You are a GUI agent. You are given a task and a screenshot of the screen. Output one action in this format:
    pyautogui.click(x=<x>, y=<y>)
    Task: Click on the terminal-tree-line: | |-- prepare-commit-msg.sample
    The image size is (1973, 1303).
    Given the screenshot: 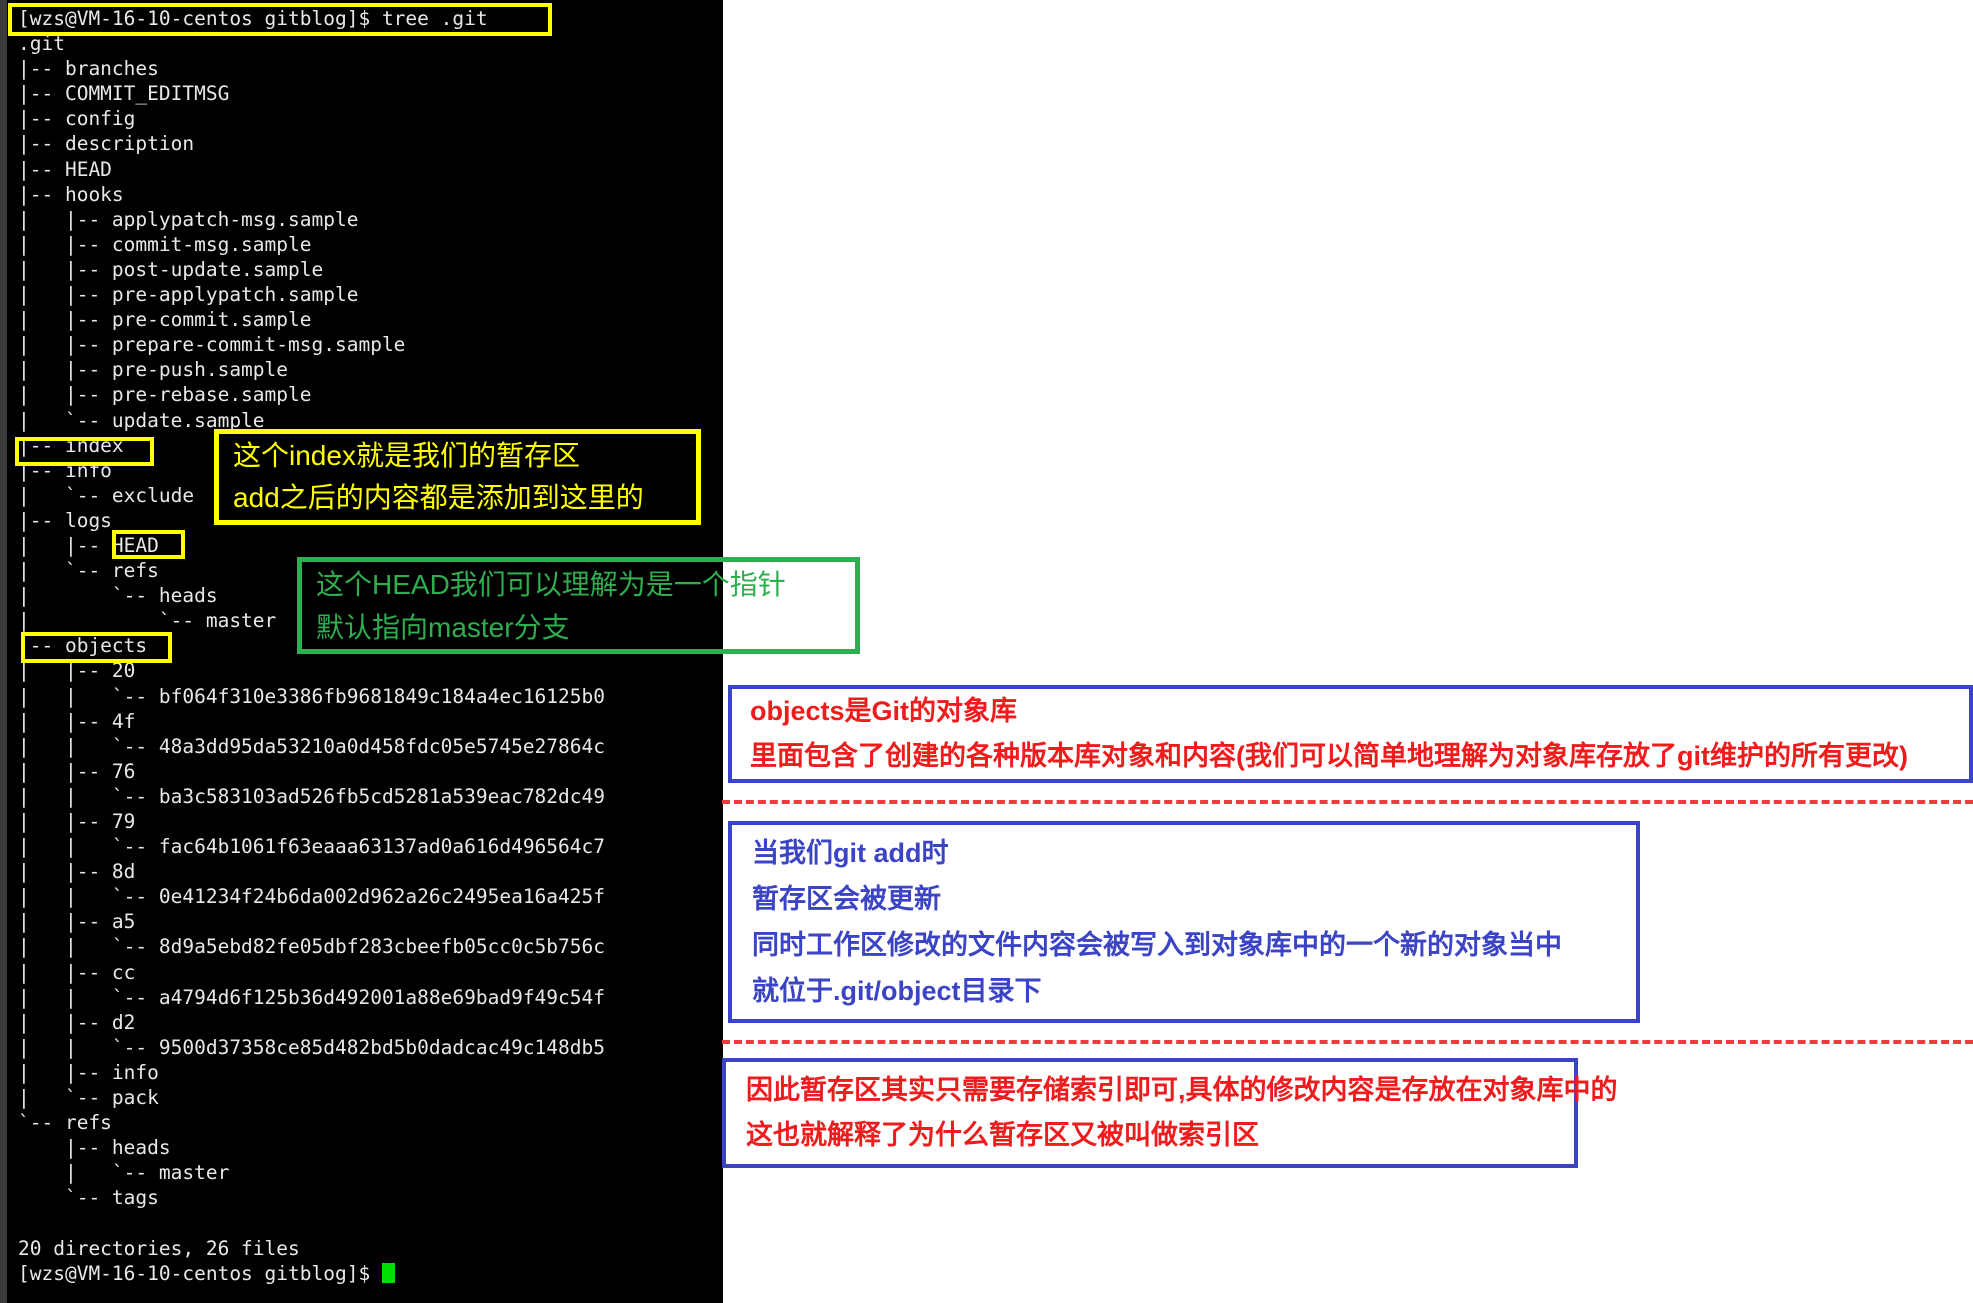 What is the action you would take?
    pyautogui.click(x=212, y=345)
    